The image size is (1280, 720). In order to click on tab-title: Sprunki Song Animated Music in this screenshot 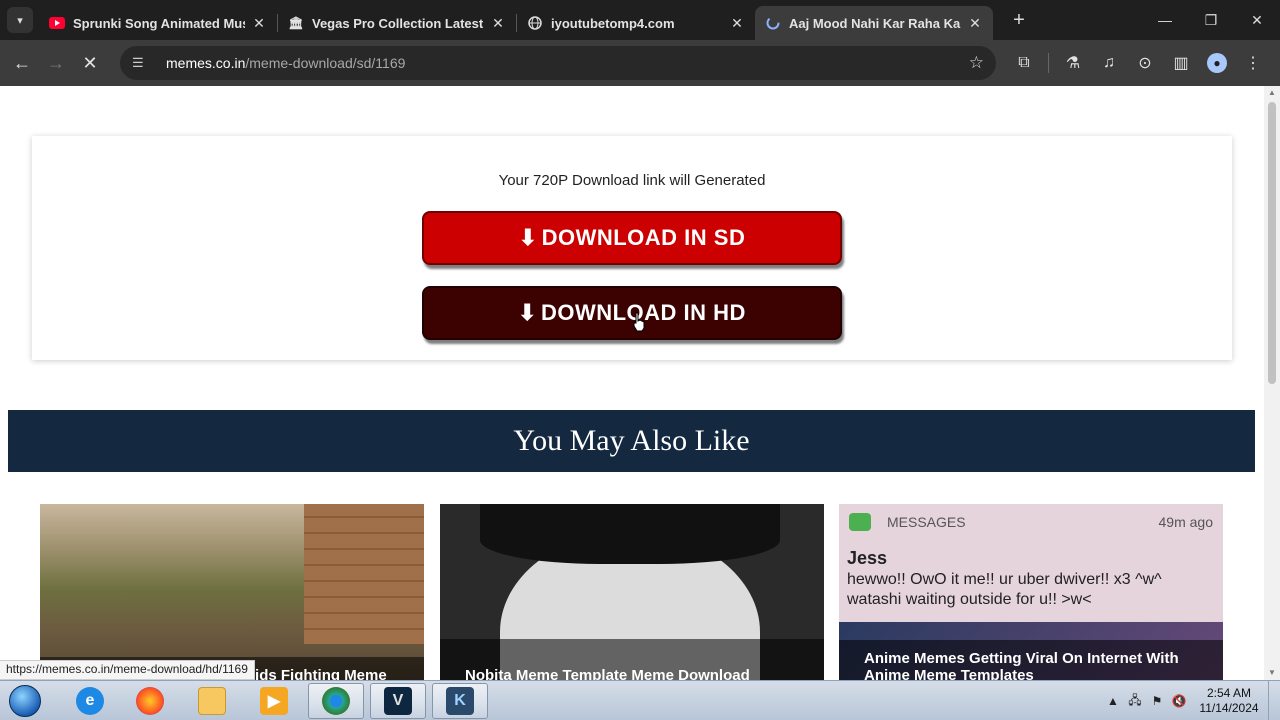, I will do `click(159, 23)`.